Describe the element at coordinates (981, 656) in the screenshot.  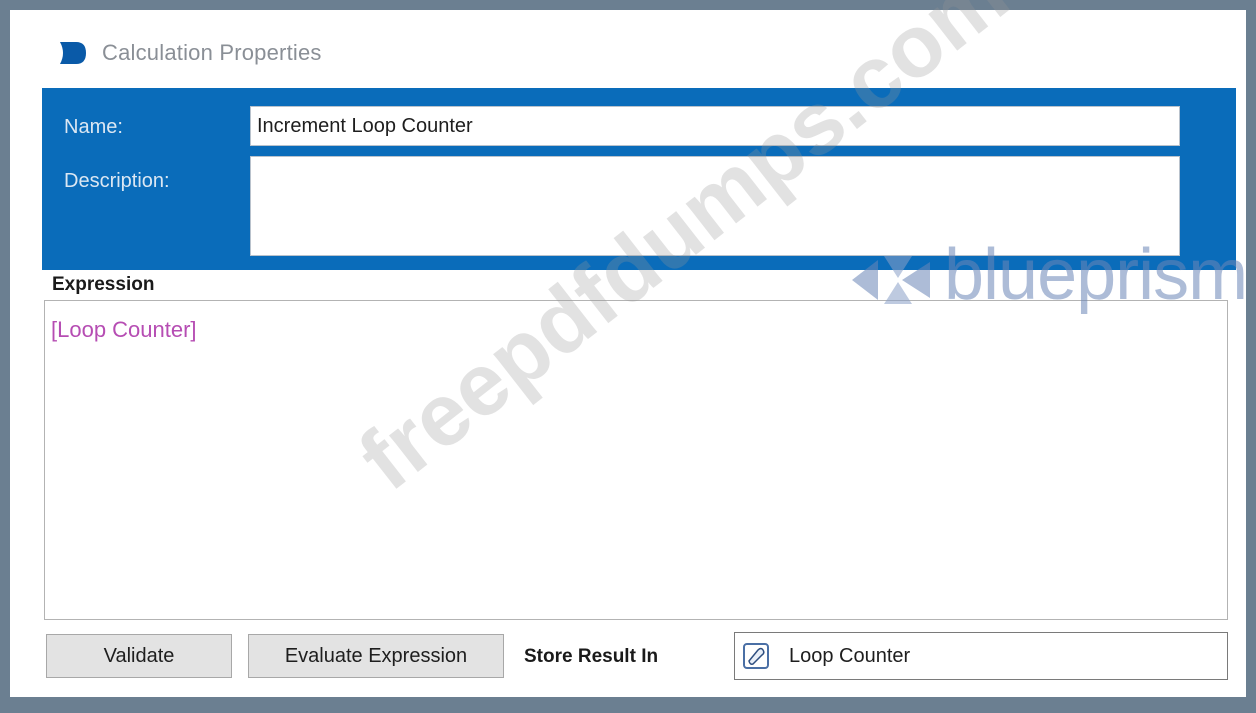
I see `store-result-field: Loop Counter` at that location.